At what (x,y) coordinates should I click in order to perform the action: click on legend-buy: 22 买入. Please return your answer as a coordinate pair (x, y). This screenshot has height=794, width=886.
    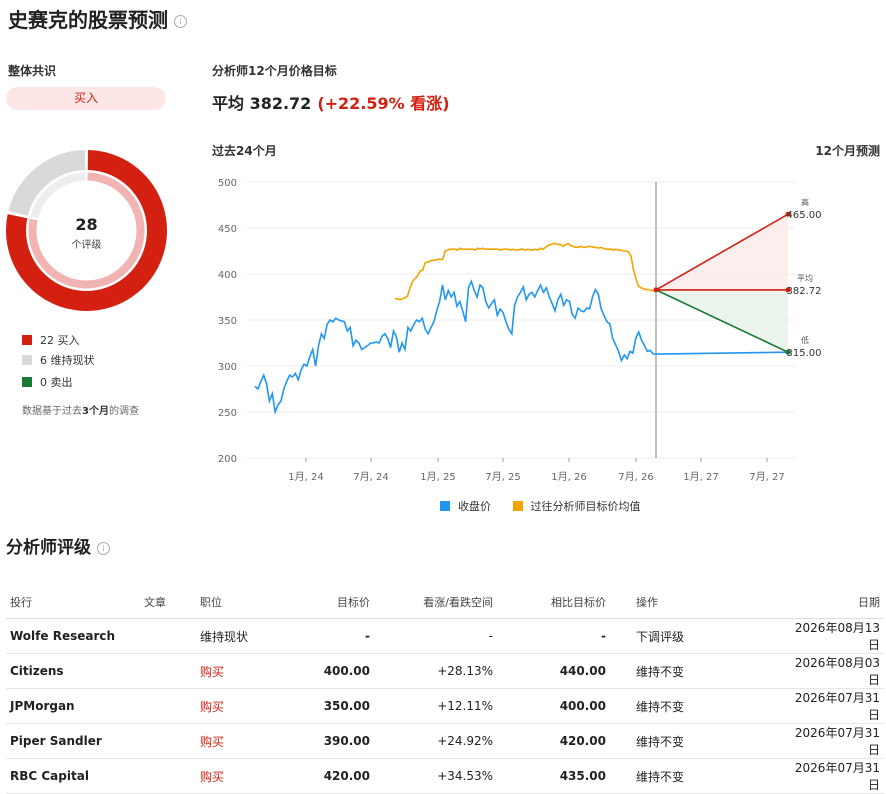
    Looking at the image, I should click on (51, 340).